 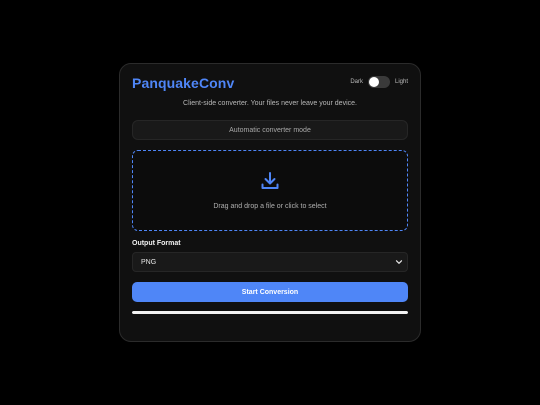 I want to click on conversion-progress-bar, so click(x=270, y=312).